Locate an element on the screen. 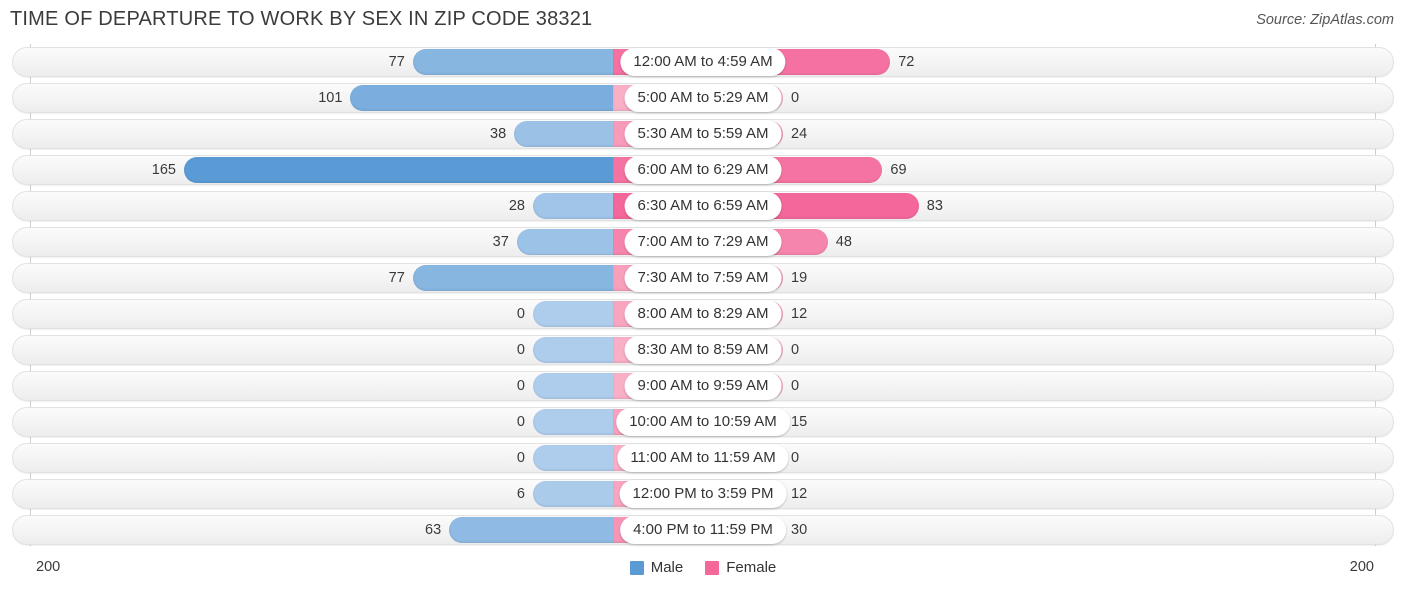 This screenshot has height=594, width=1406. category-label-pill: 7:30 AM to 7:59 AM is located at coordinates (703, 278).